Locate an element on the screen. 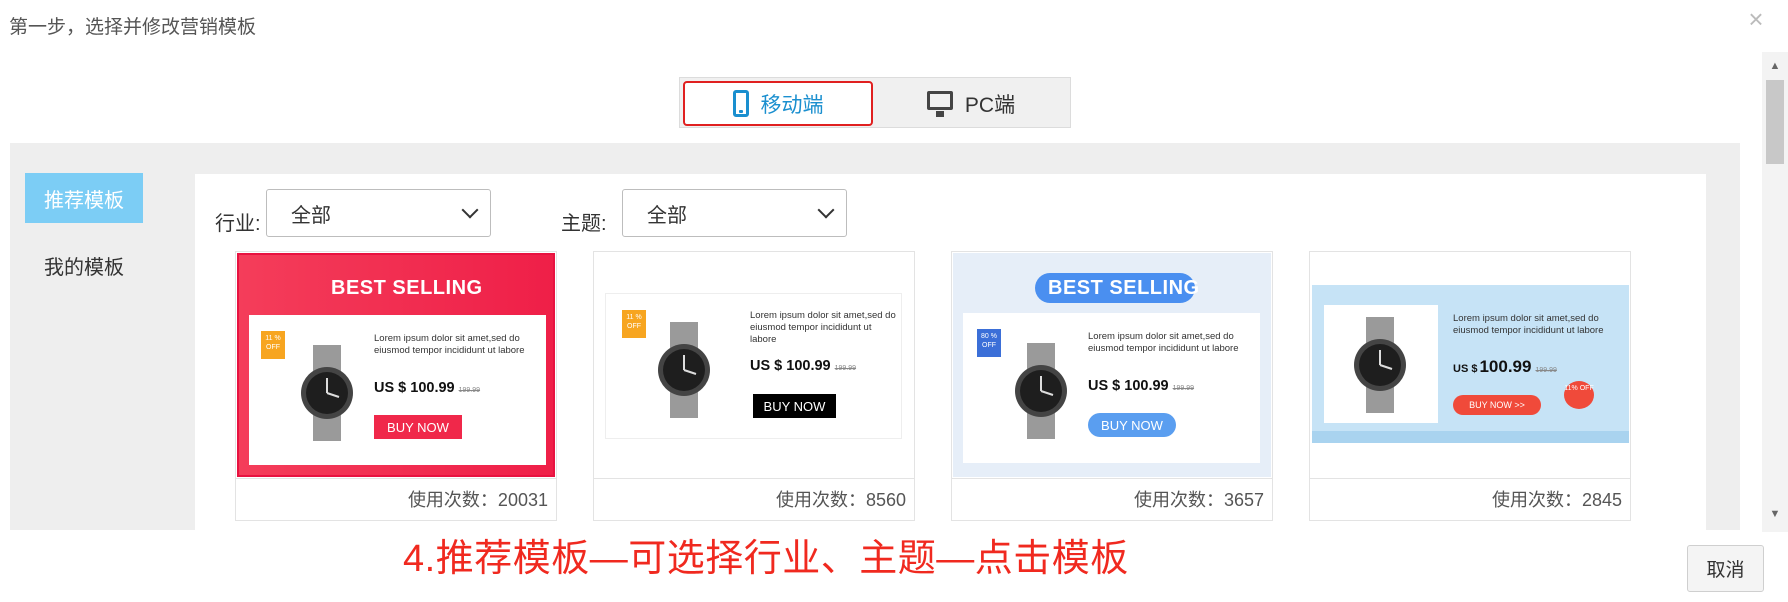 This screenshot has width=1788, height=602. theme-select-value: 全部 is located at coordinates (667, 215).